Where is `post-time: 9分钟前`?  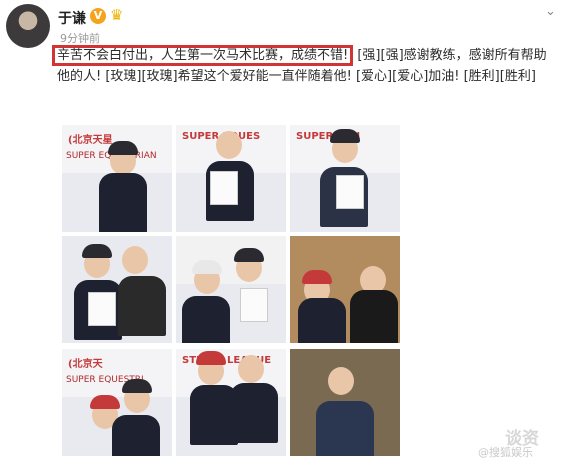 post-time: 9分钟前 is located at coordinates (80, 38).